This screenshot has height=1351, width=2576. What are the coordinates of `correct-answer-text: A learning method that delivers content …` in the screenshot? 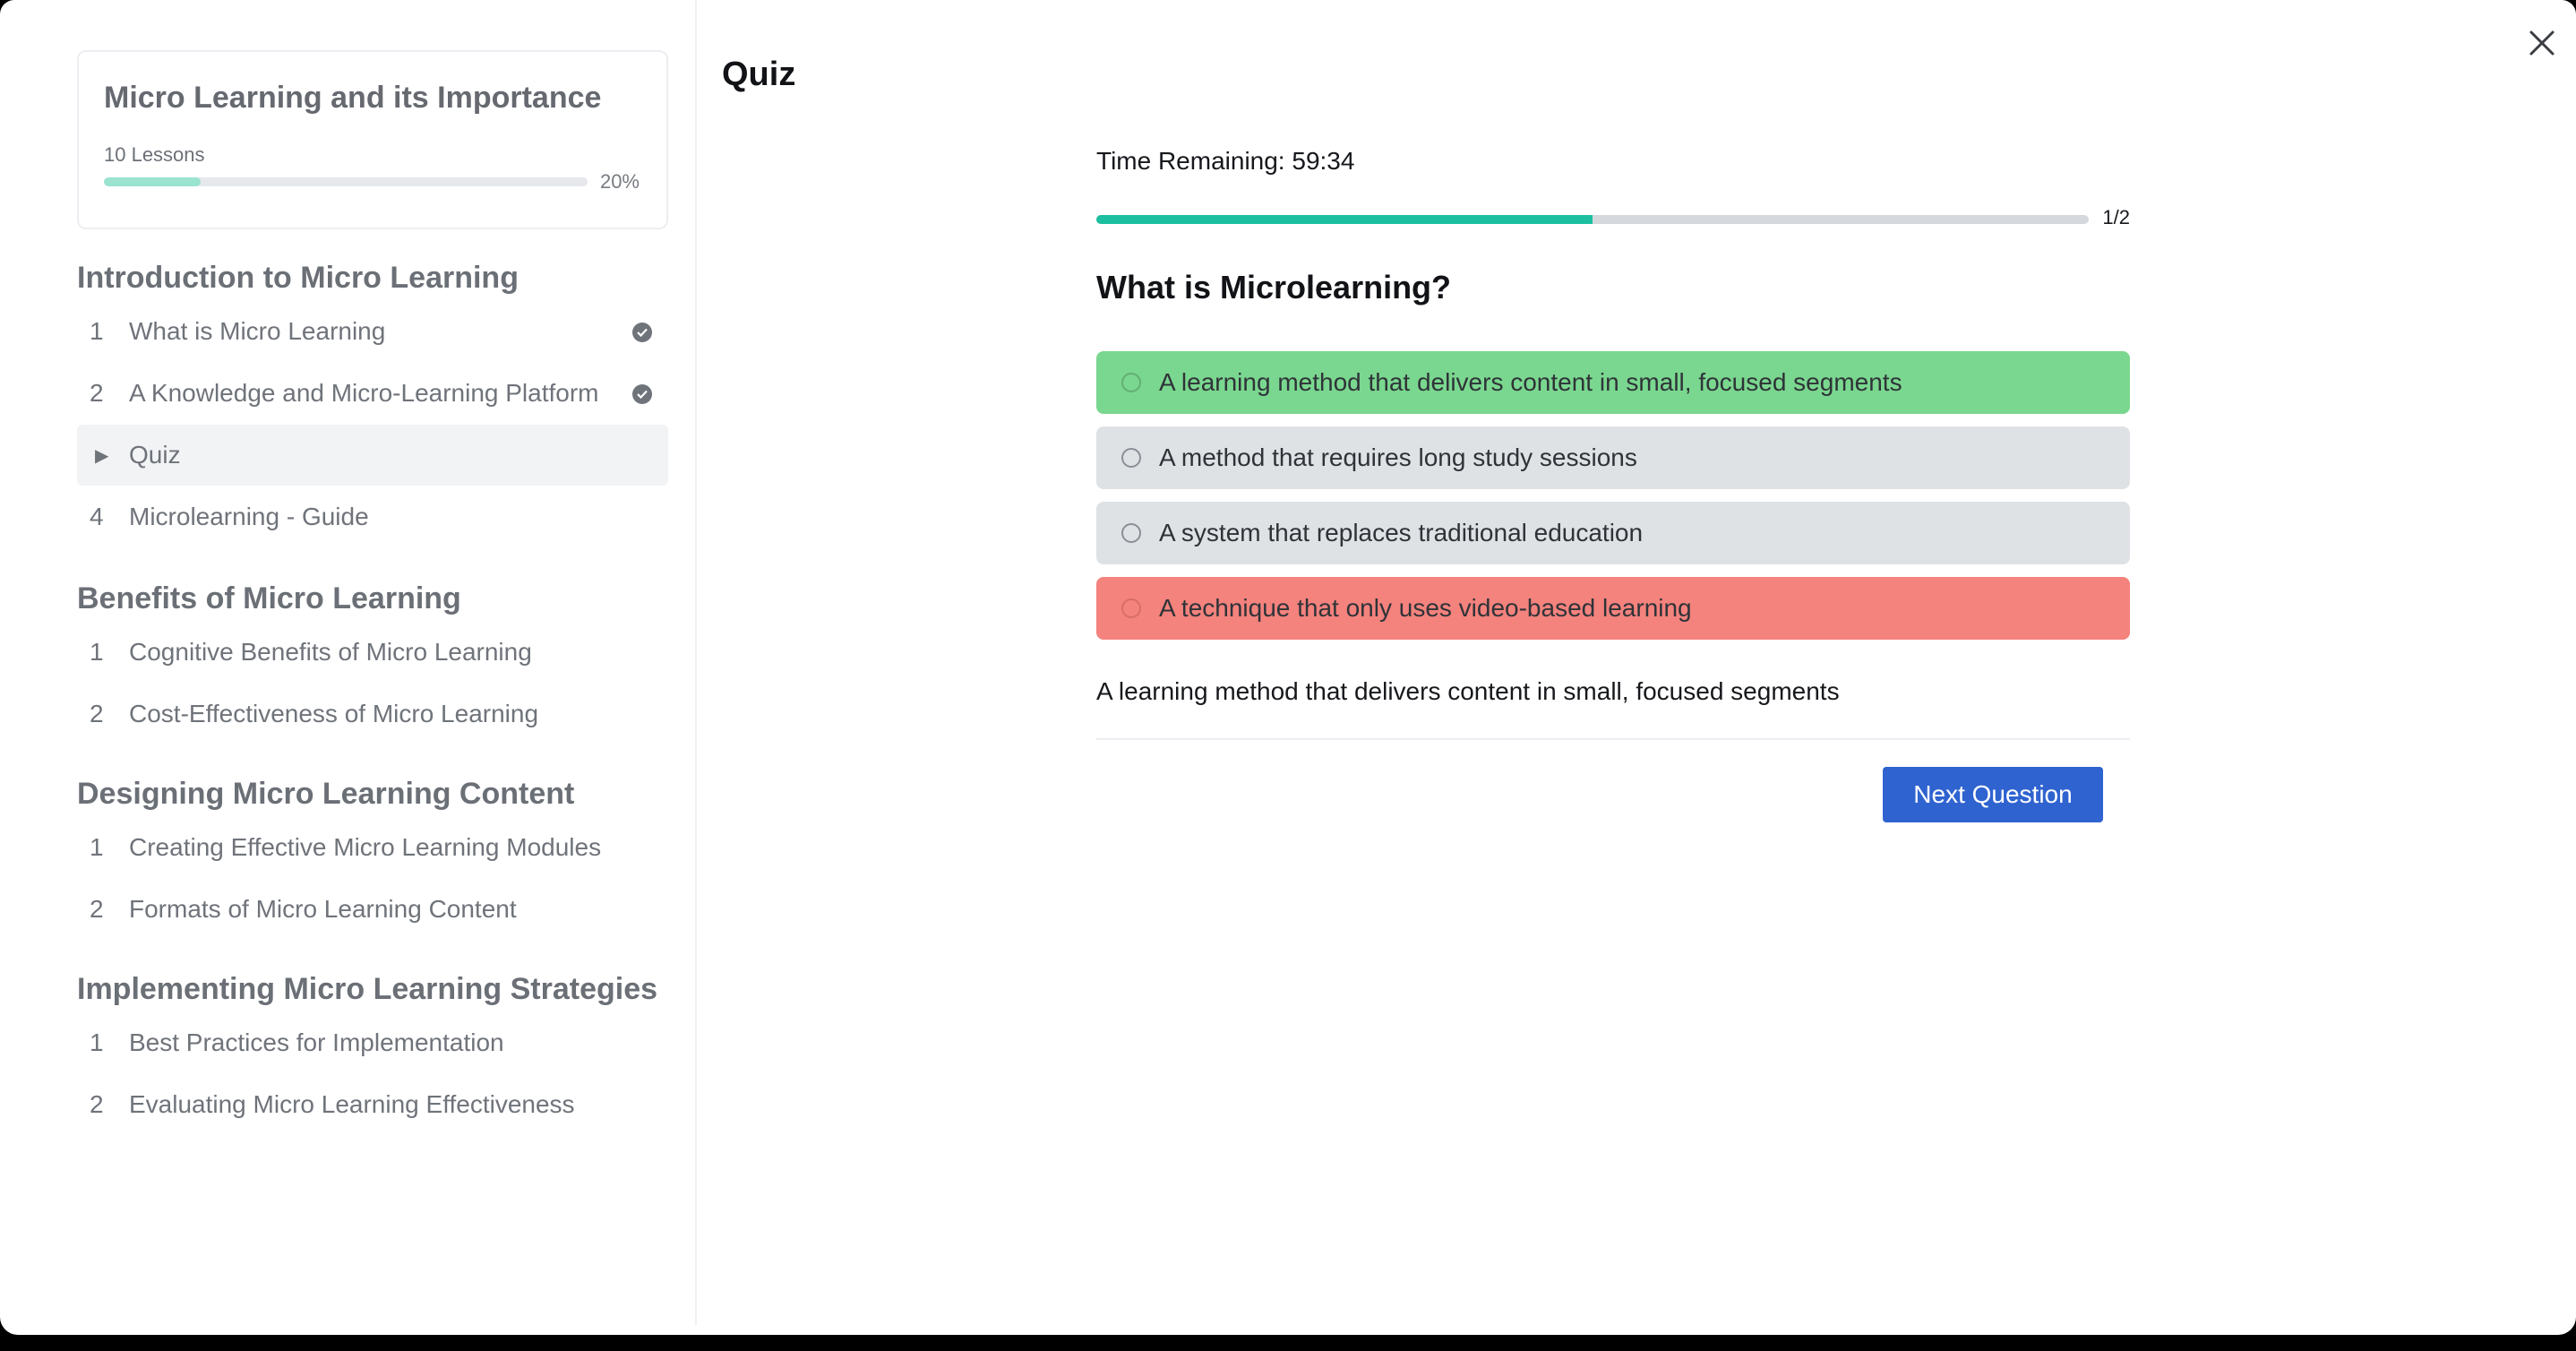 It's located at (1468, 691).